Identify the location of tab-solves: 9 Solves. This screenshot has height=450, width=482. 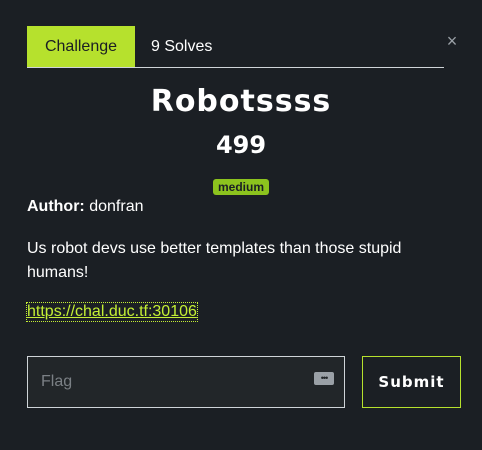
(181, 46).